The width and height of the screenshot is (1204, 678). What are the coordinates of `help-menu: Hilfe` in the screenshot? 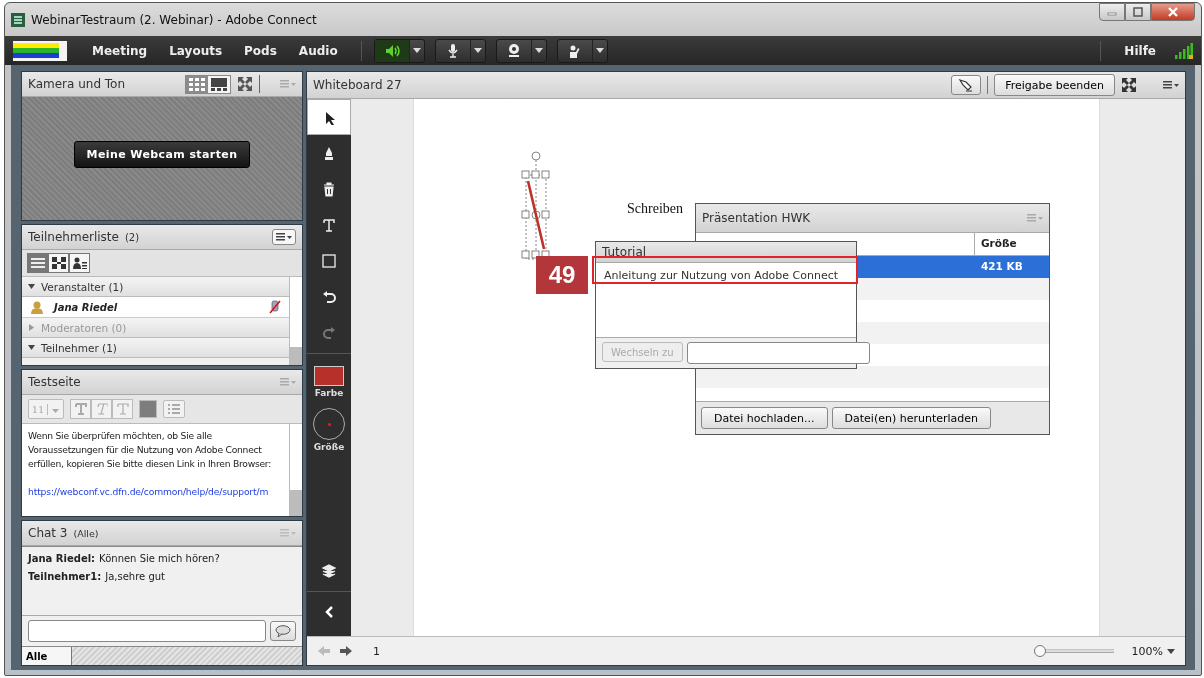 It's located at (1140, 50).